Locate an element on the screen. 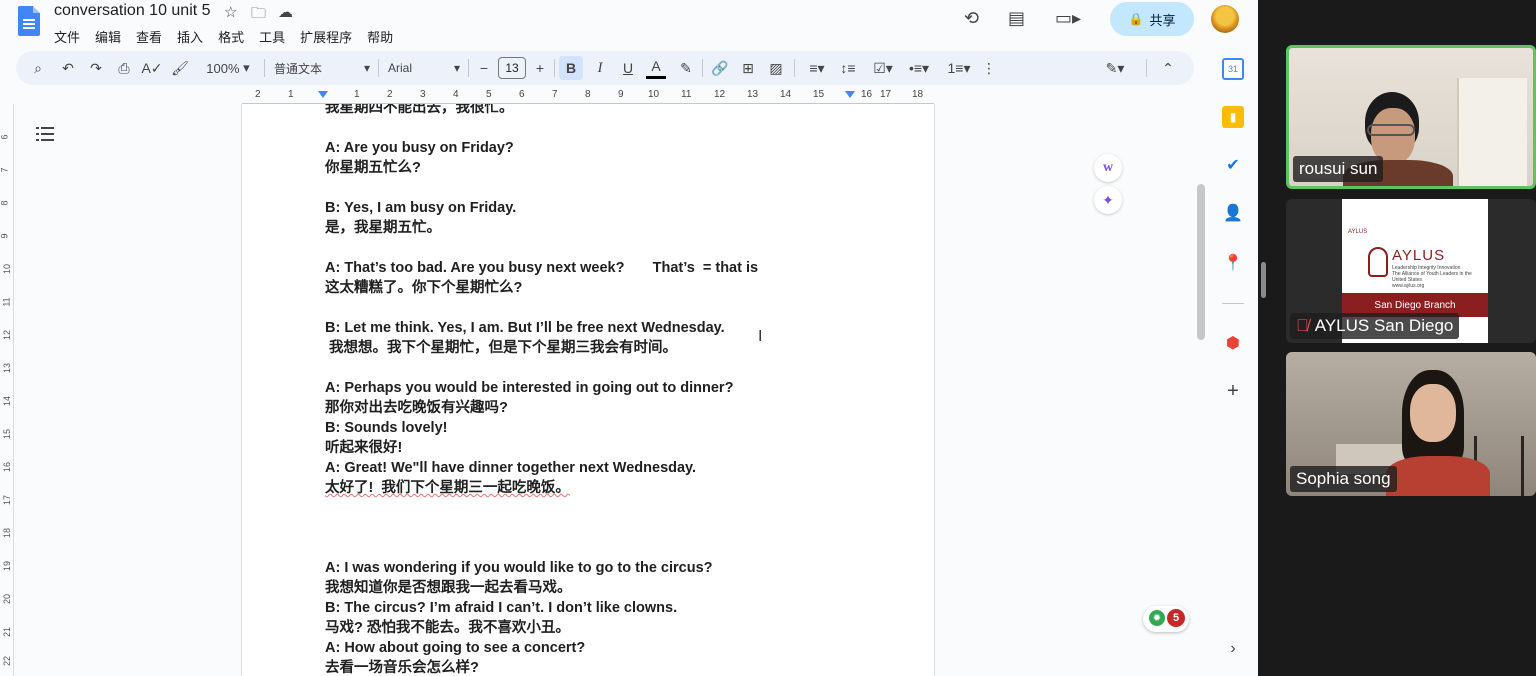  menu-edit: 编辑 is located at coordinates (108, 36).